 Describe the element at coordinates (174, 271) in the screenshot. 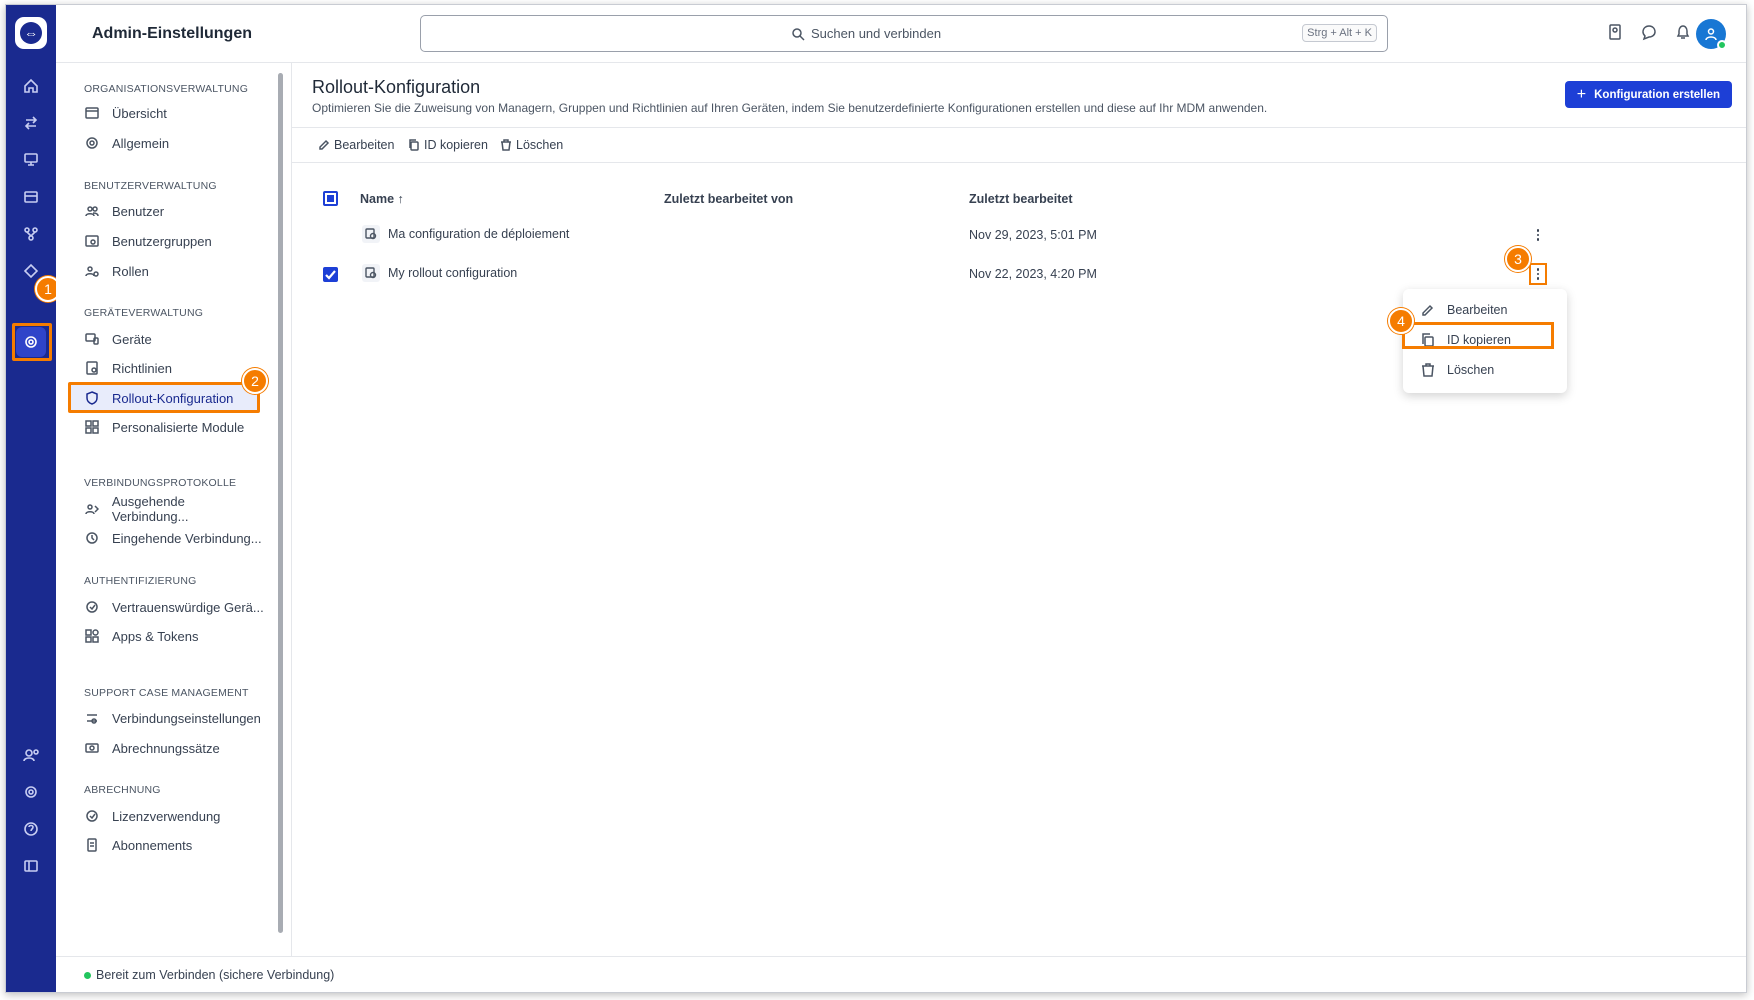

I see `nav-item-rollen: Rollen` at that location.